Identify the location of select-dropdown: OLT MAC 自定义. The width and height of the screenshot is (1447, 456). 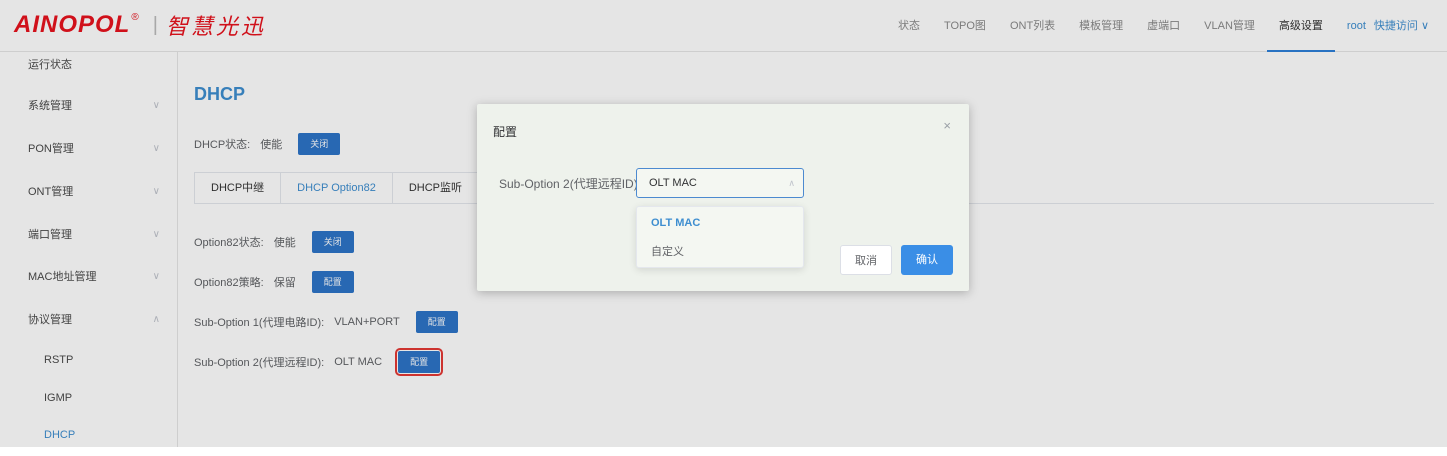
(720, 237).